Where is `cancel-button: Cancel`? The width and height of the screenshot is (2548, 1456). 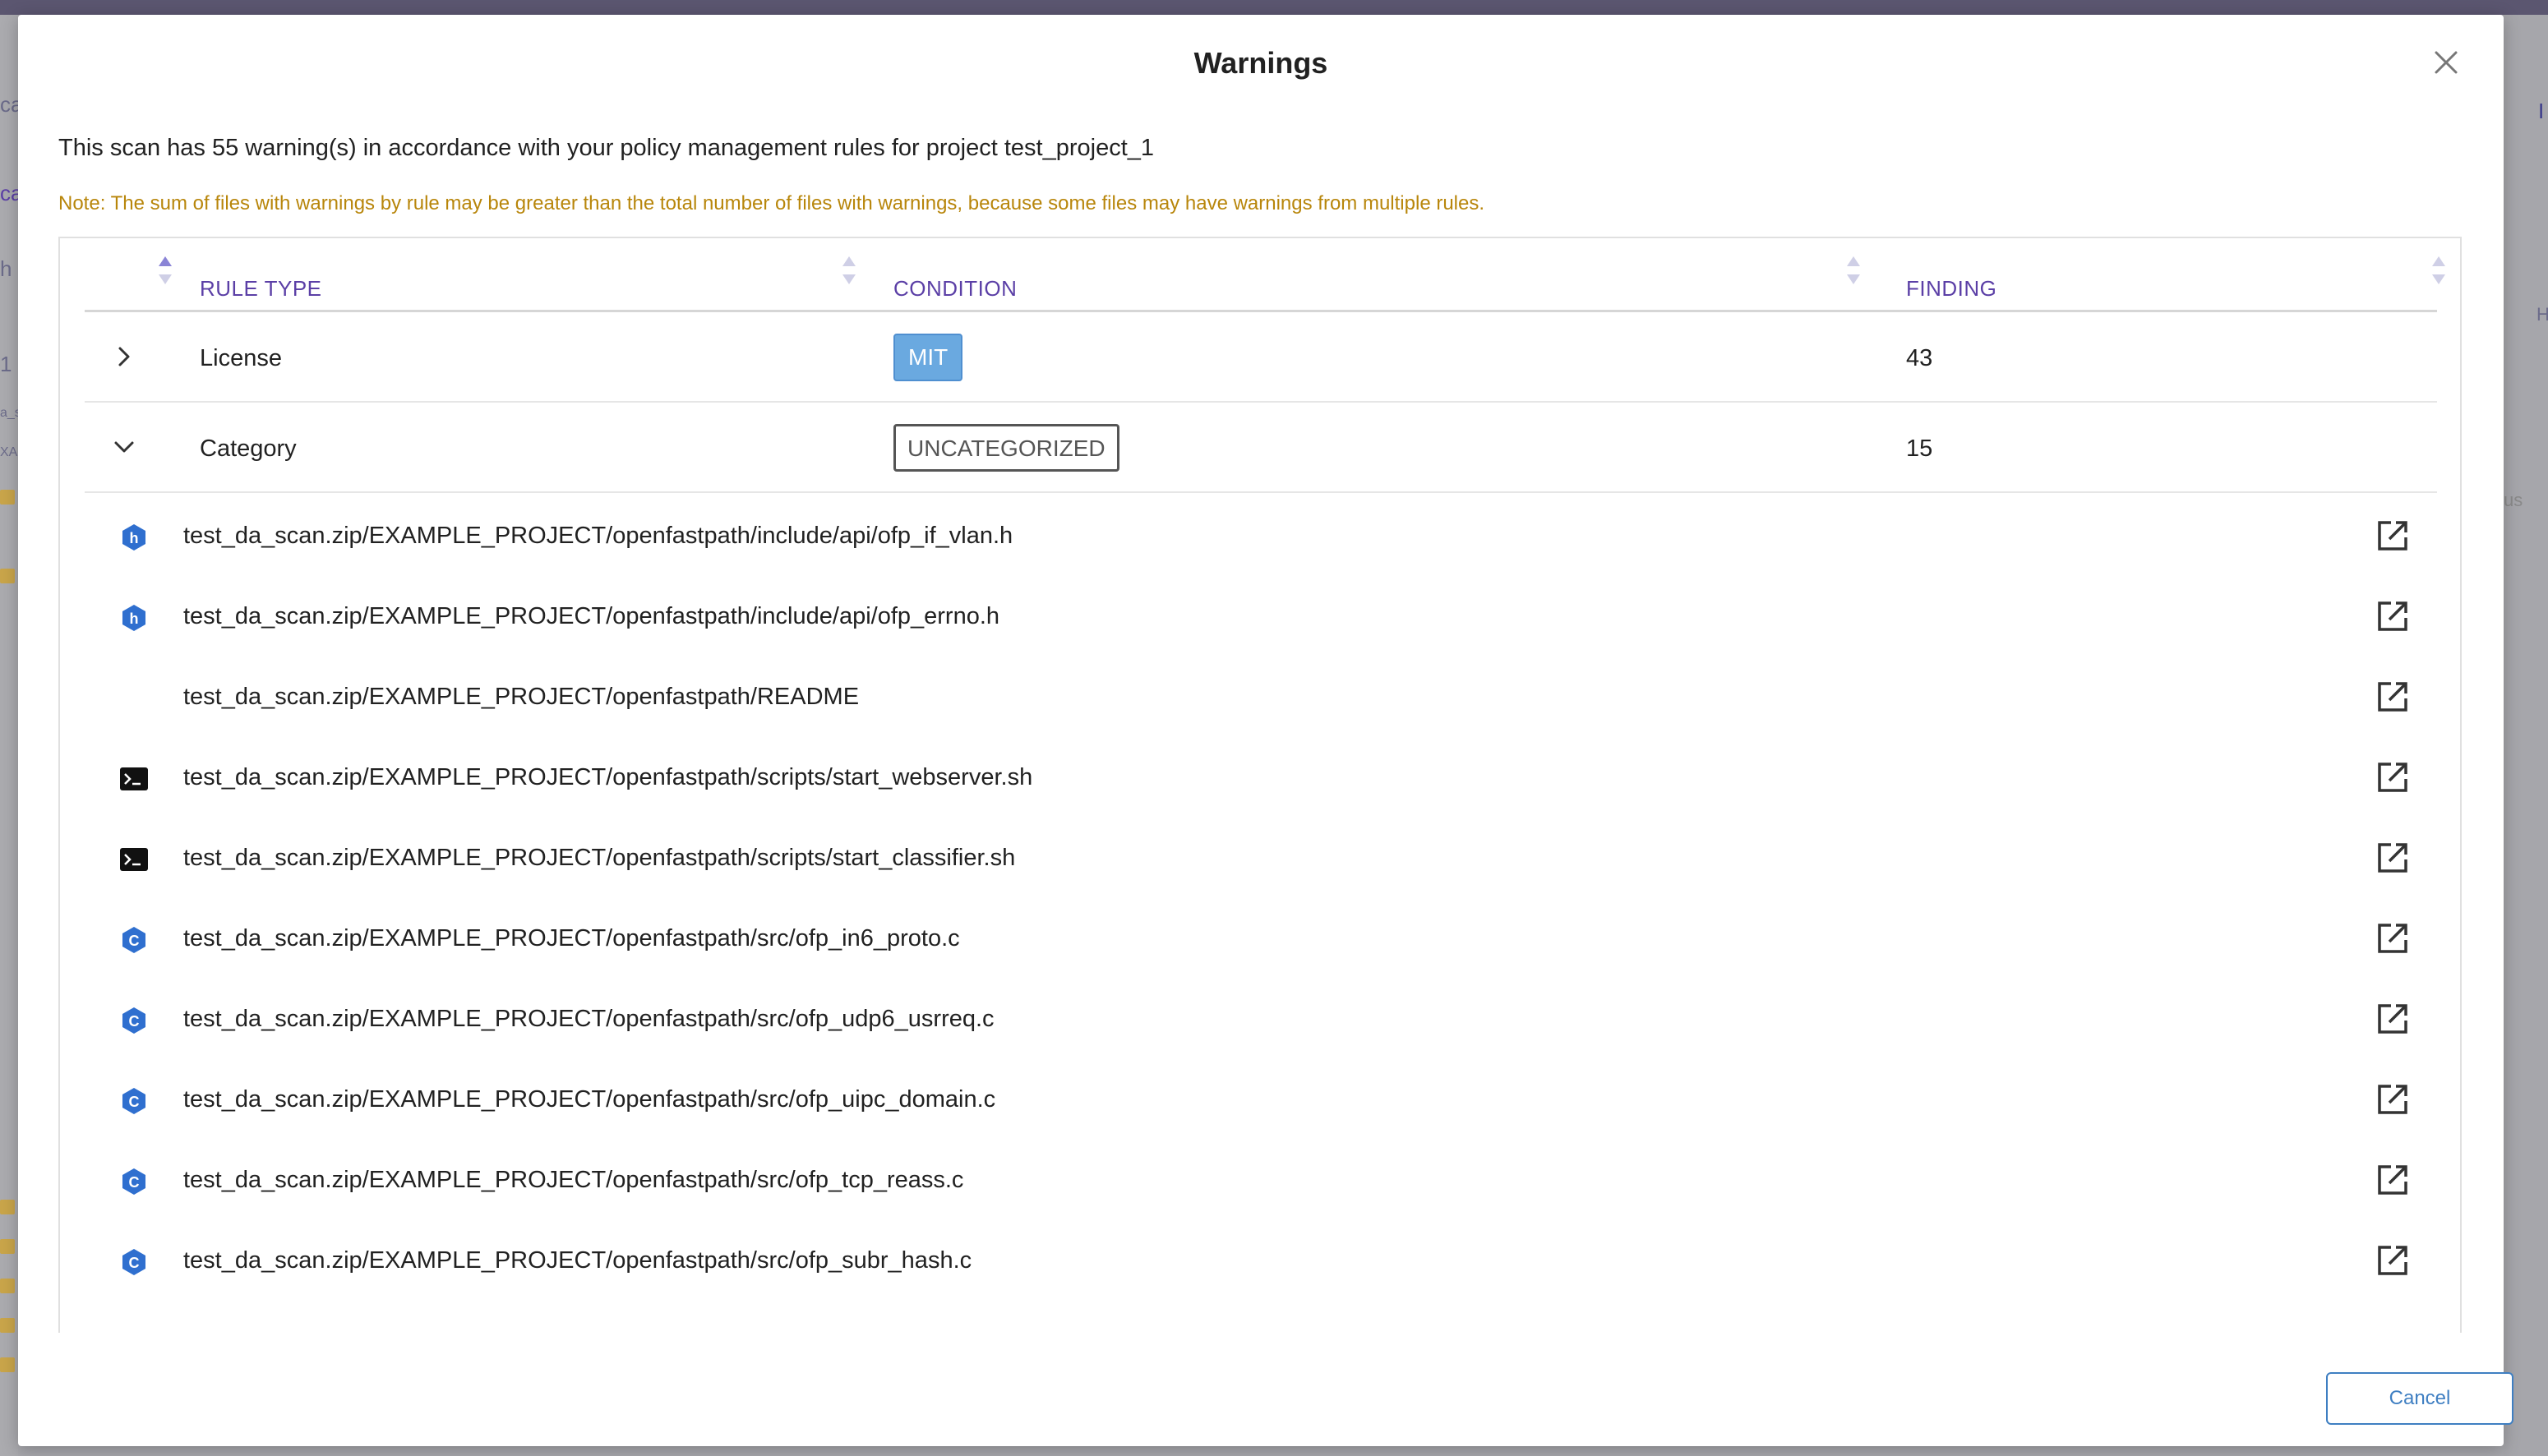 cancel-button: Cancel is located at coordinates (2419, 1398).